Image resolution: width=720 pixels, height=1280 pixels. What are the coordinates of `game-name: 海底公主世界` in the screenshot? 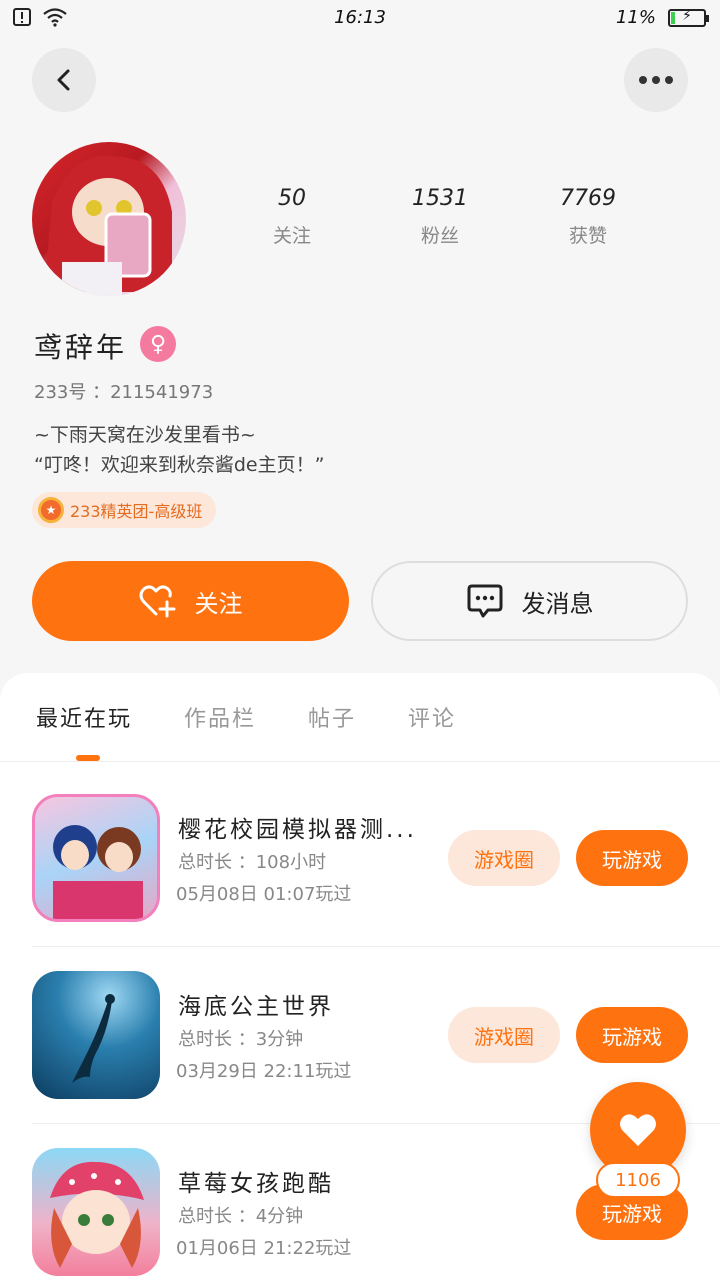 It's located at (256, 1007).